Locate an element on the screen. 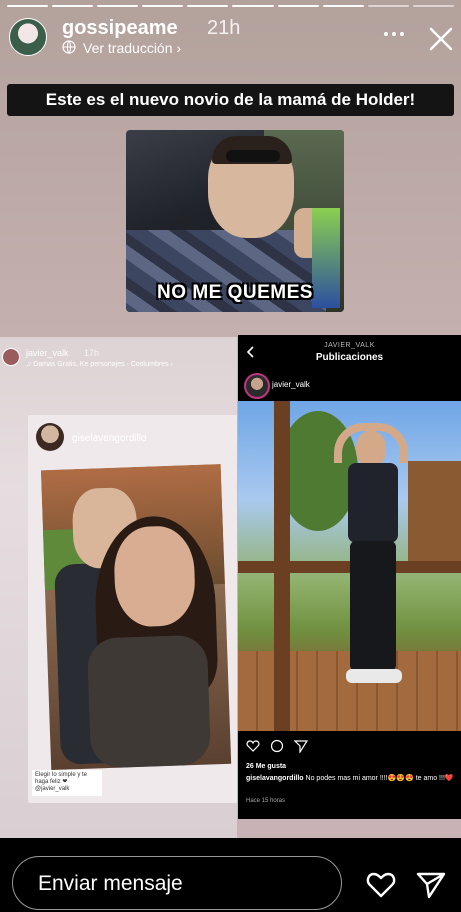  note-text: Elegir lo simple y te haga feliz ❤ is located at coordinates (61, 778).